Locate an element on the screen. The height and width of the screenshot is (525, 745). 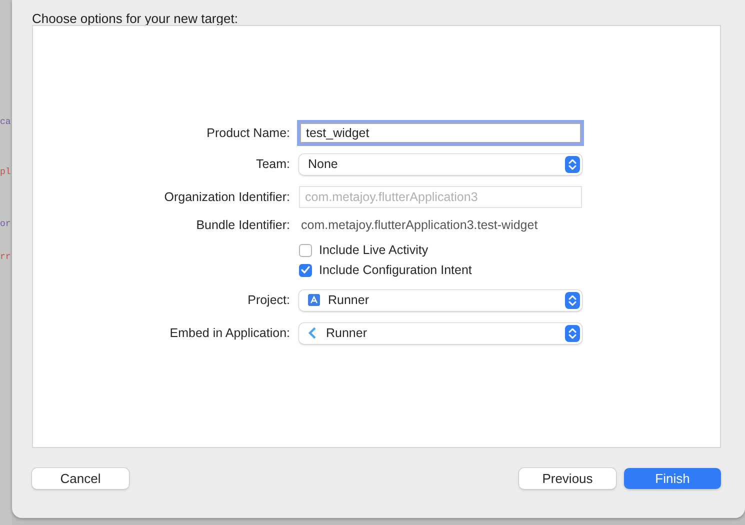
code-fragment: pl is located at coordinates (5, 172).